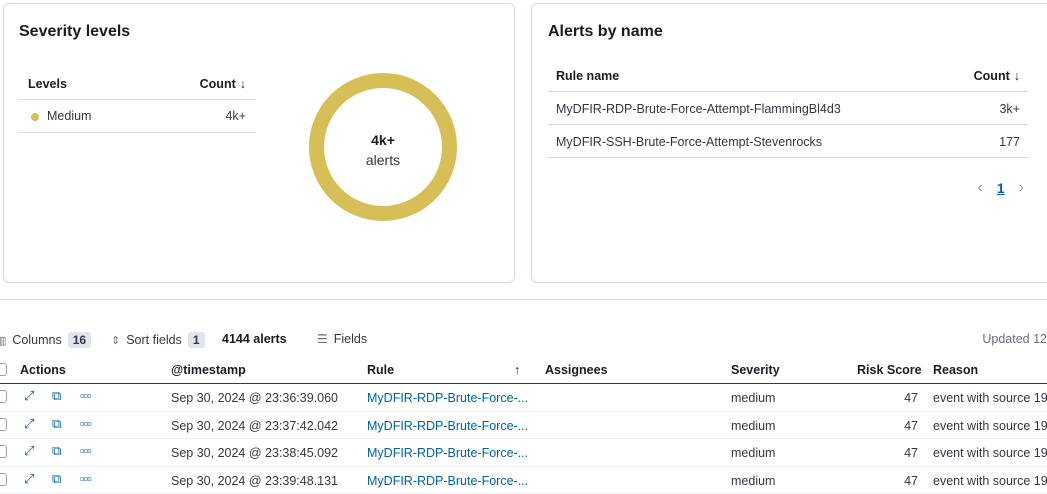 This screenshot has width=1047, height=494. Describe the element at coordinates (79, 340) in the screenshot. I see `columns-count-badge: 16` at that location.